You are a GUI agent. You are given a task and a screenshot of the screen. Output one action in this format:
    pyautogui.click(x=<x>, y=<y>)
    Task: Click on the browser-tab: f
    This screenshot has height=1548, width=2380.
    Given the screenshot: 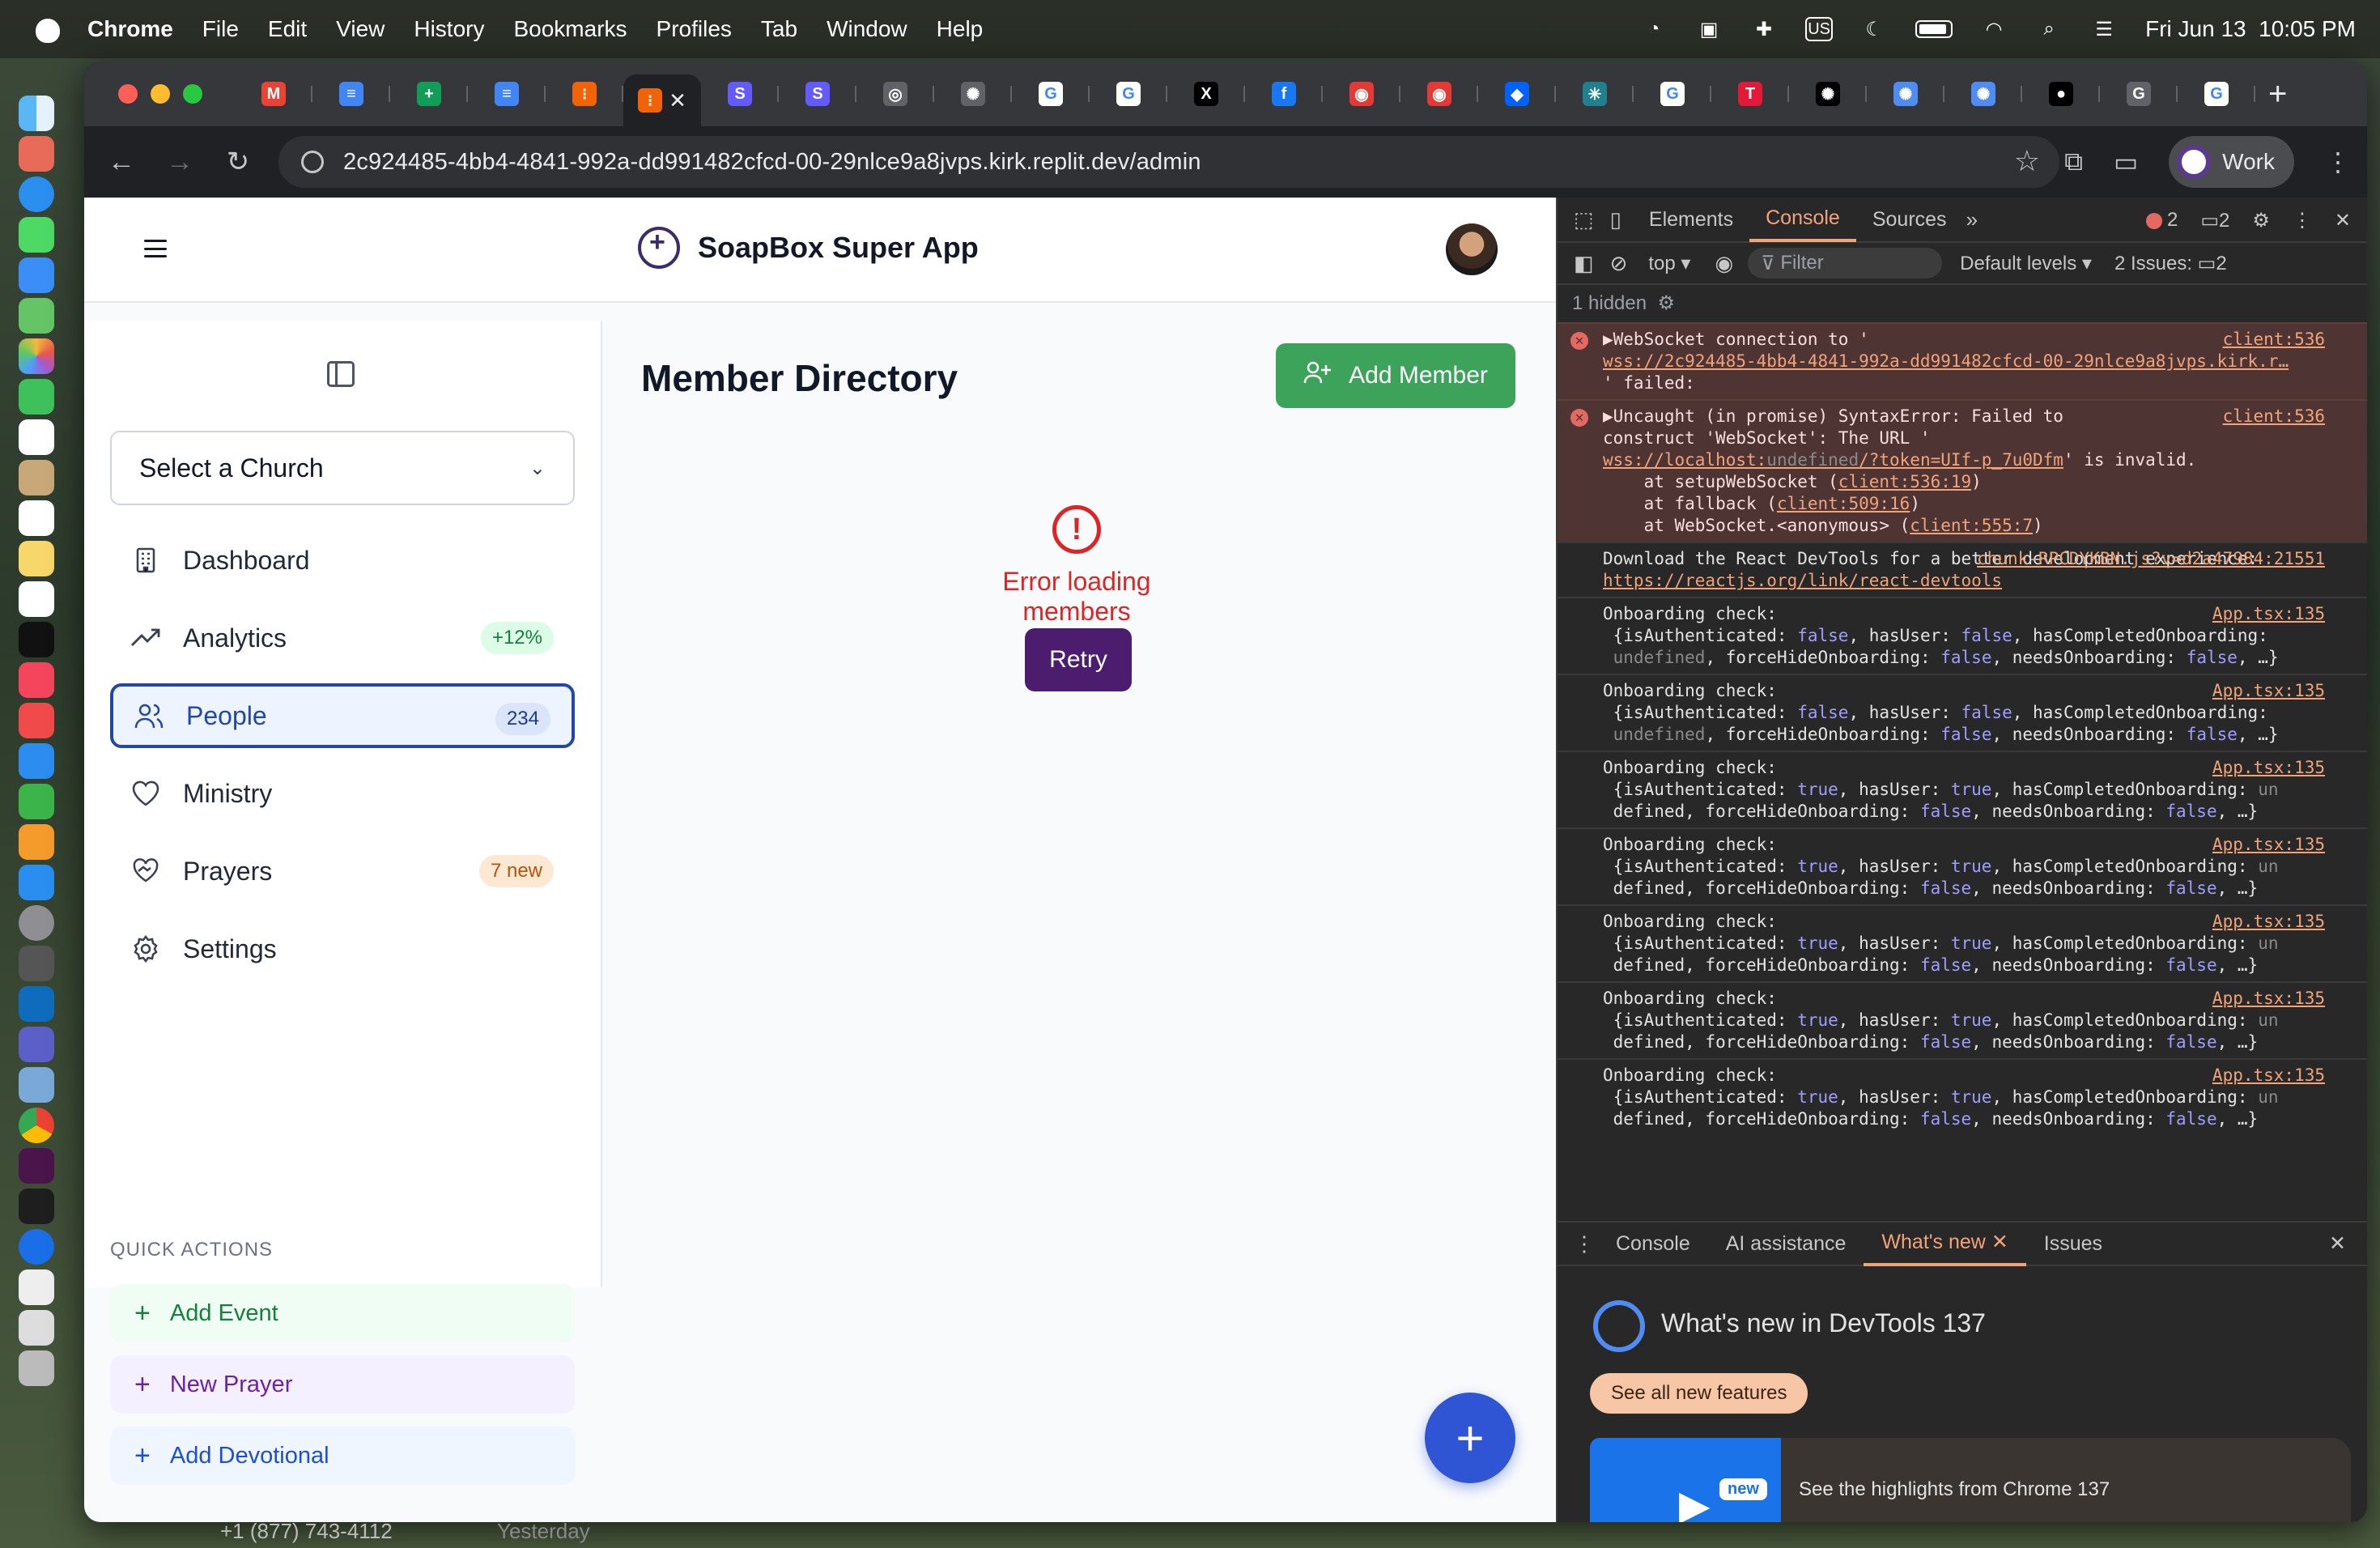 What is the action you would take?
    pyautogui.click(x=1284, y=94)
    